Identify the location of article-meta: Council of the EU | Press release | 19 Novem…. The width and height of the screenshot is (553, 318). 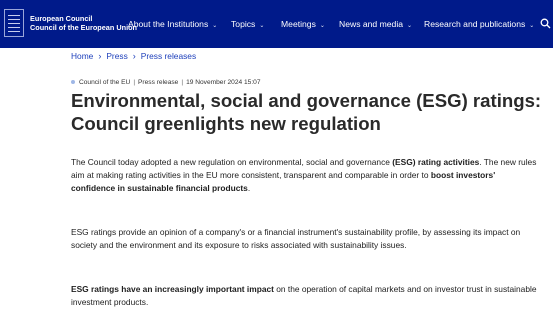
(166, 82).